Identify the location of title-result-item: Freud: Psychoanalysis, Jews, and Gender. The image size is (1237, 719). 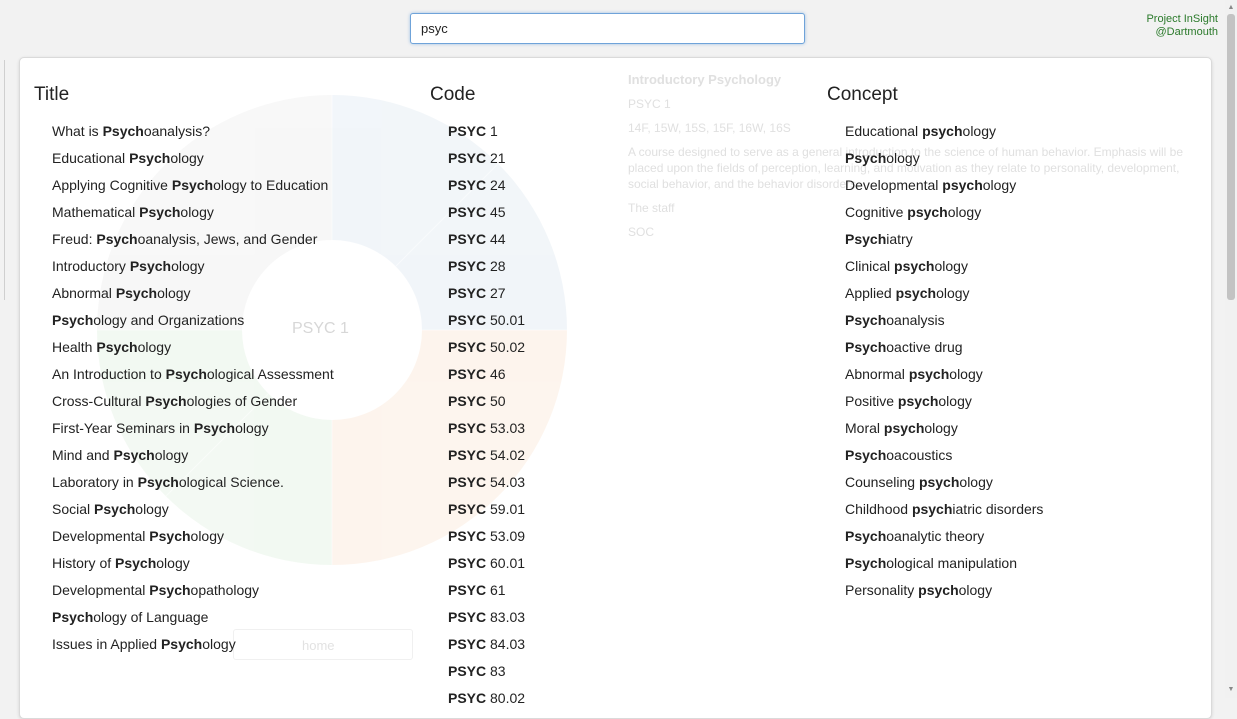
(193, 239).